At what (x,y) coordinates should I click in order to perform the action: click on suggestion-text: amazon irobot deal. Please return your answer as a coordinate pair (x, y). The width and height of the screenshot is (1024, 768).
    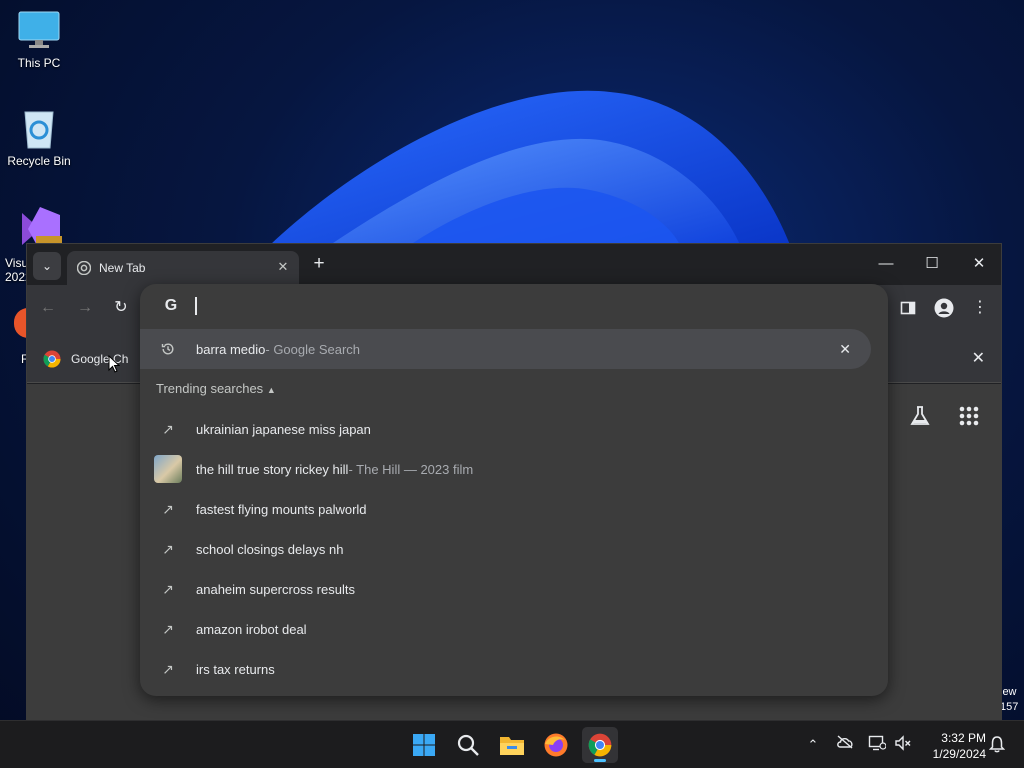
    Looking at the image, I should click on (251, 629).